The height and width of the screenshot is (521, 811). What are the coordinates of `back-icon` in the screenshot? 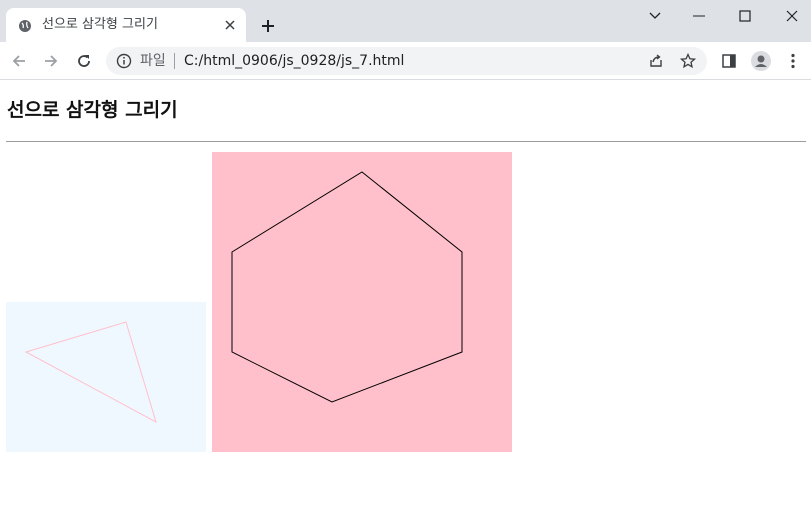 It's located at (19, 61).